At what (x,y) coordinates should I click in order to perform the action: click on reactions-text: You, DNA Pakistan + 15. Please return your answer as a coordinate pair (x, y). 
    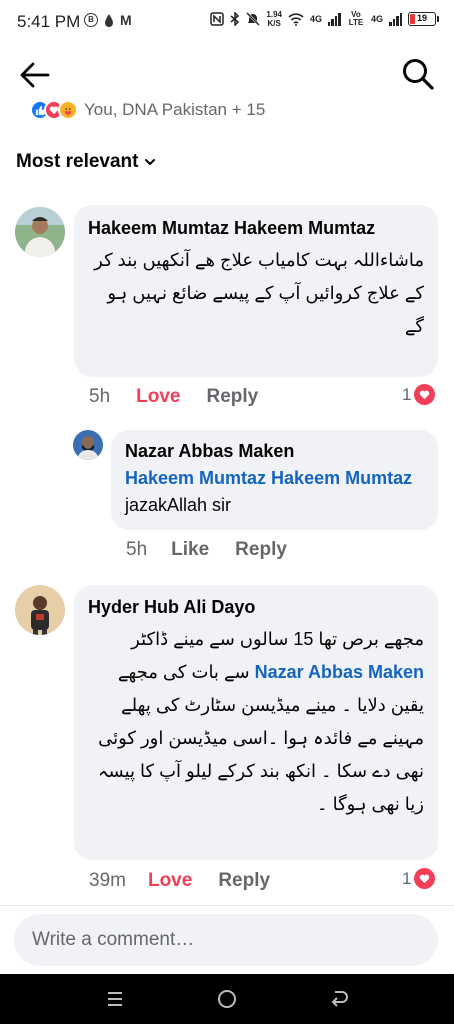
    Looking at the image, I should click on (175, 109).